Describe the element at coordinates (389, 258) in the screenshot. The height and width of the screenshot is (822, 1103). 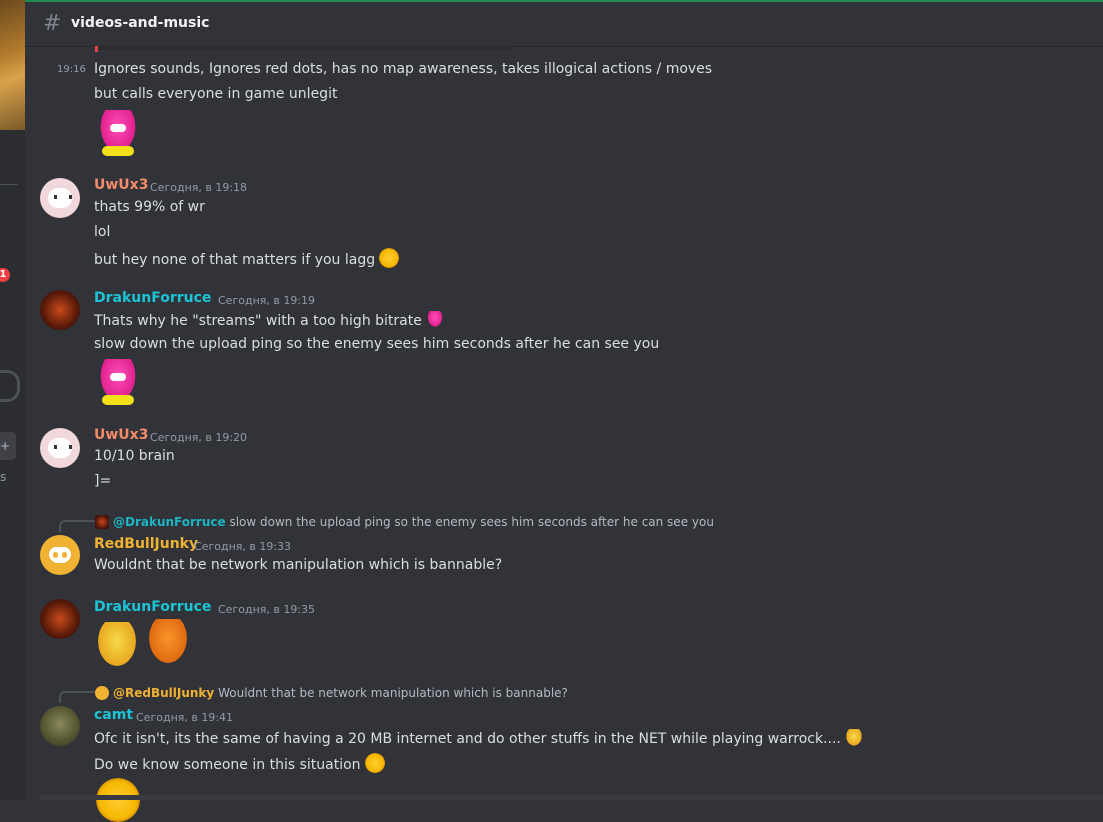
I see `wink-emoji-icon` at that location.